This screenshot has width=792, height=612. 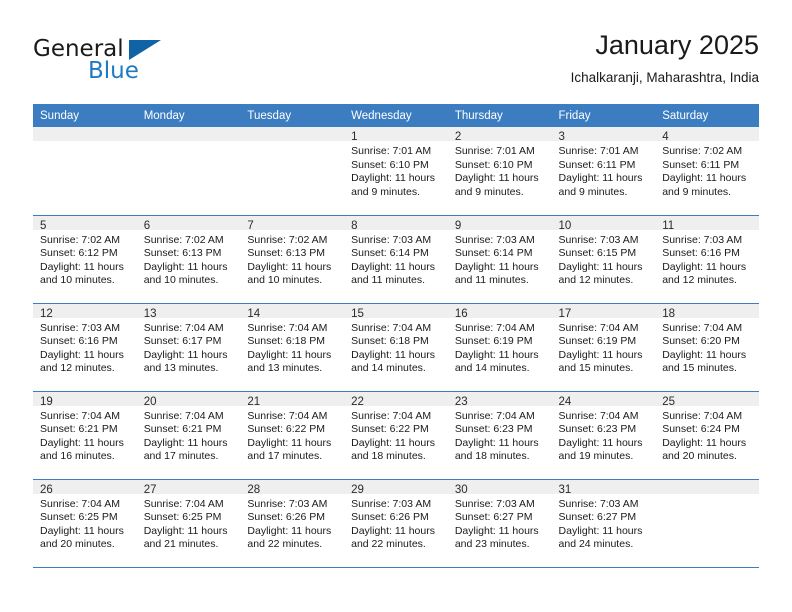 I want to click on day-number: 5, so click(x=85, y=223).